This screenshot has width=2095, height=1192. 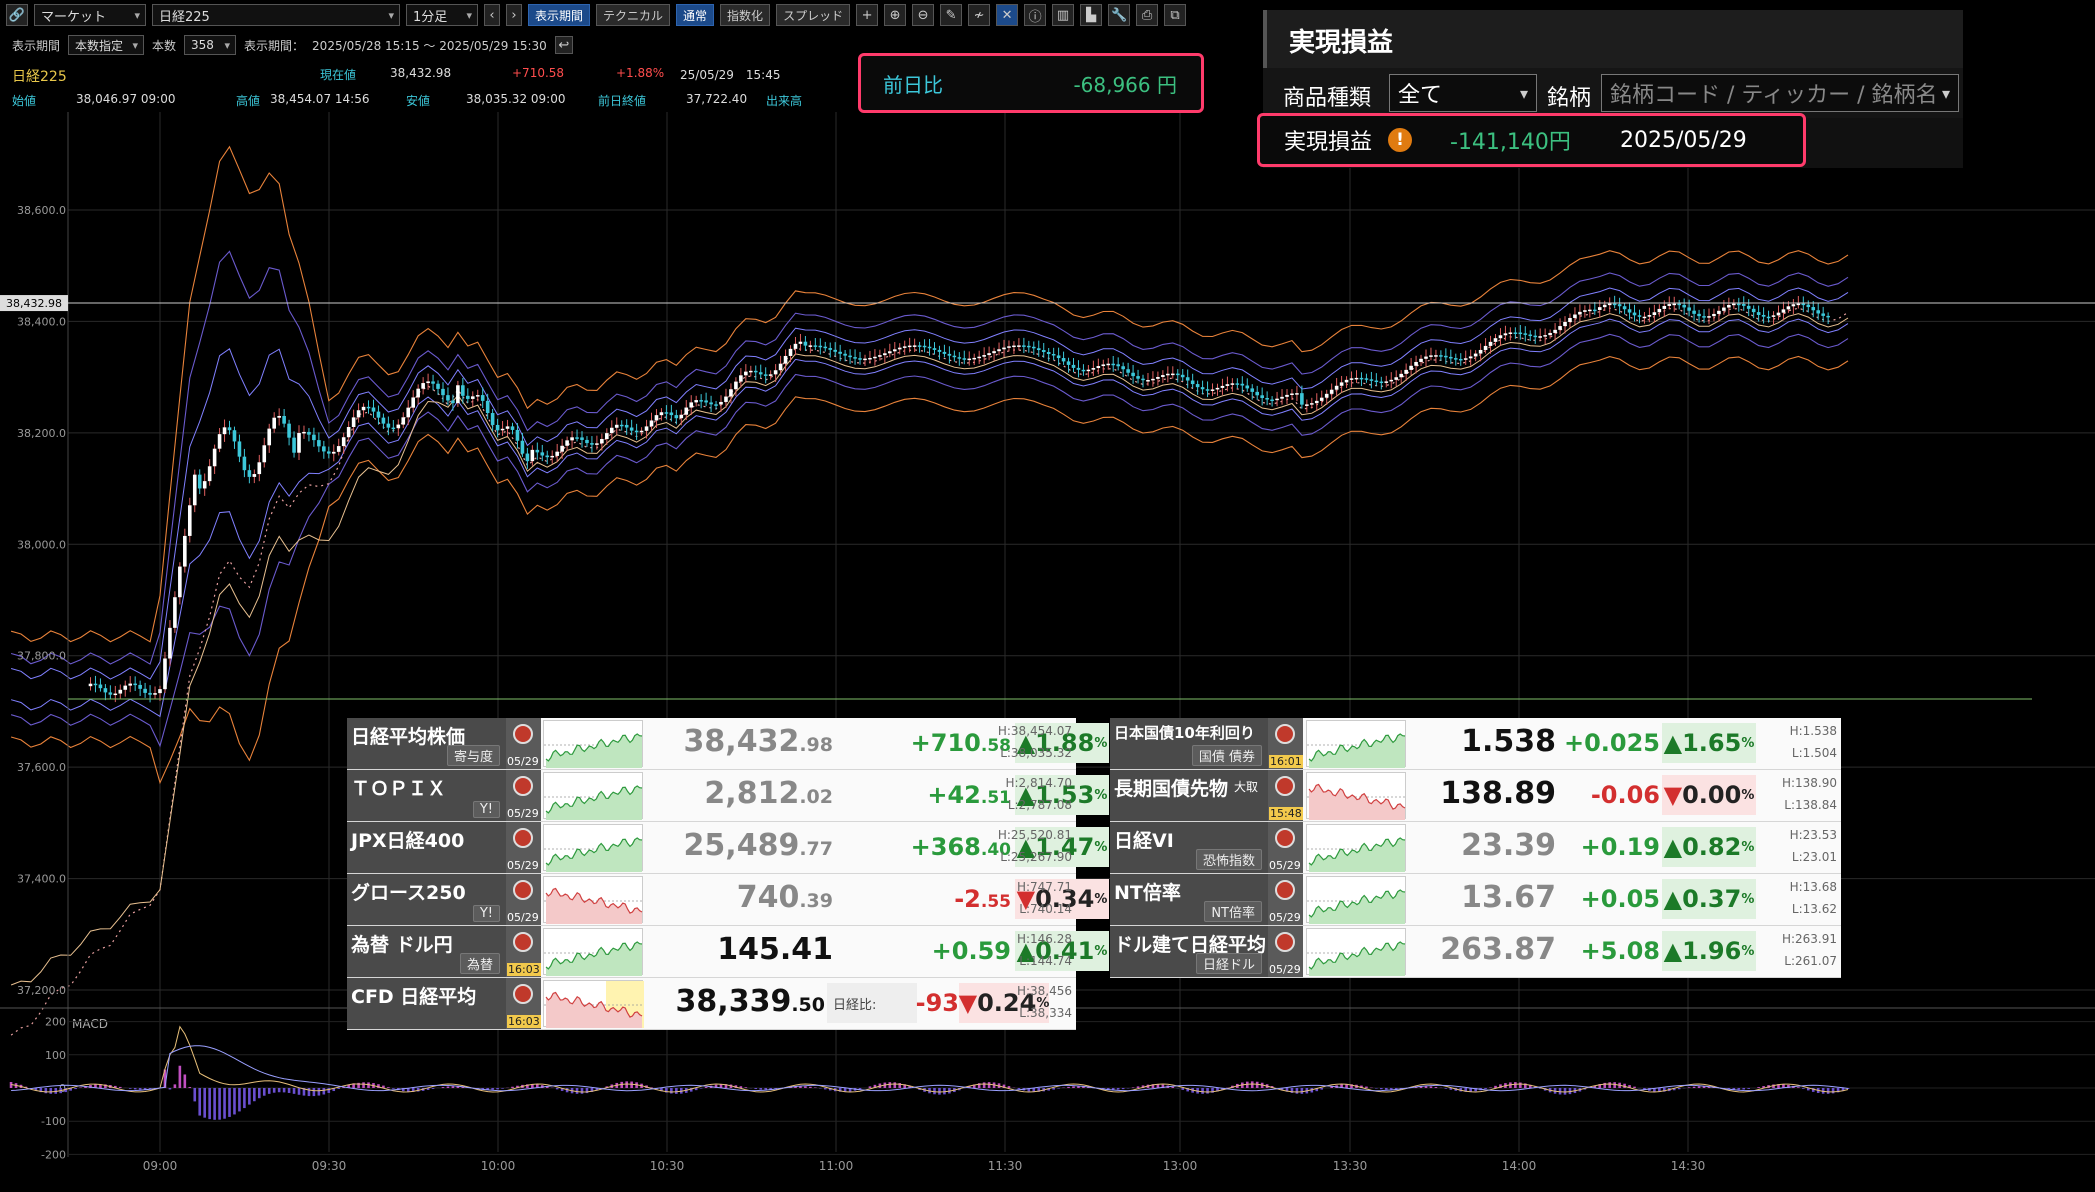 I want to click on normal-button: 通常, so click(x=695, y=15).